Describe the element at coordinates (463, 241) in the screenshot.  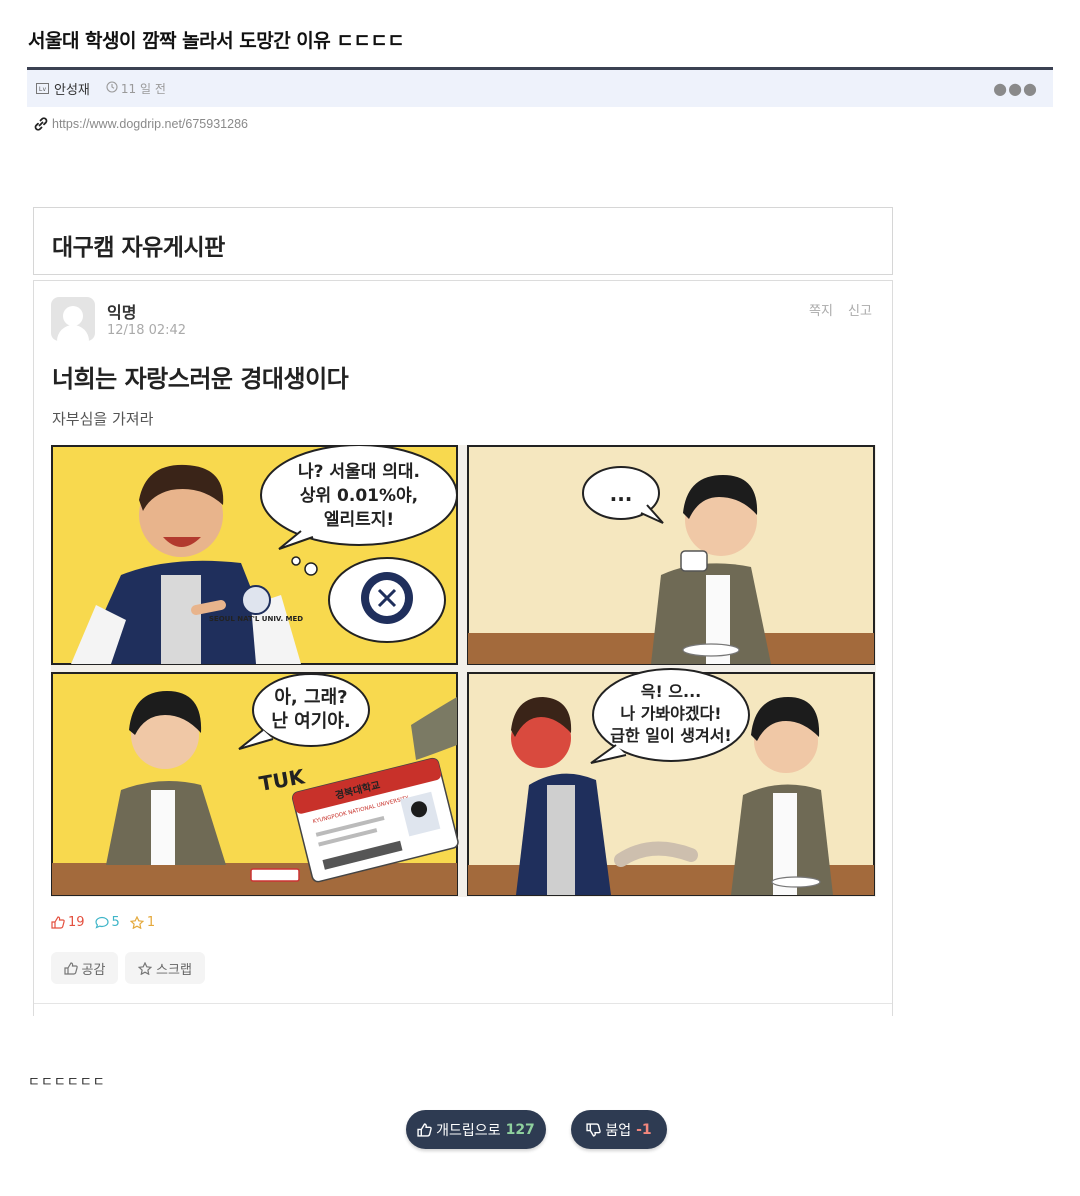
I see `board-header: 대구캠 자유게시판` at that location.